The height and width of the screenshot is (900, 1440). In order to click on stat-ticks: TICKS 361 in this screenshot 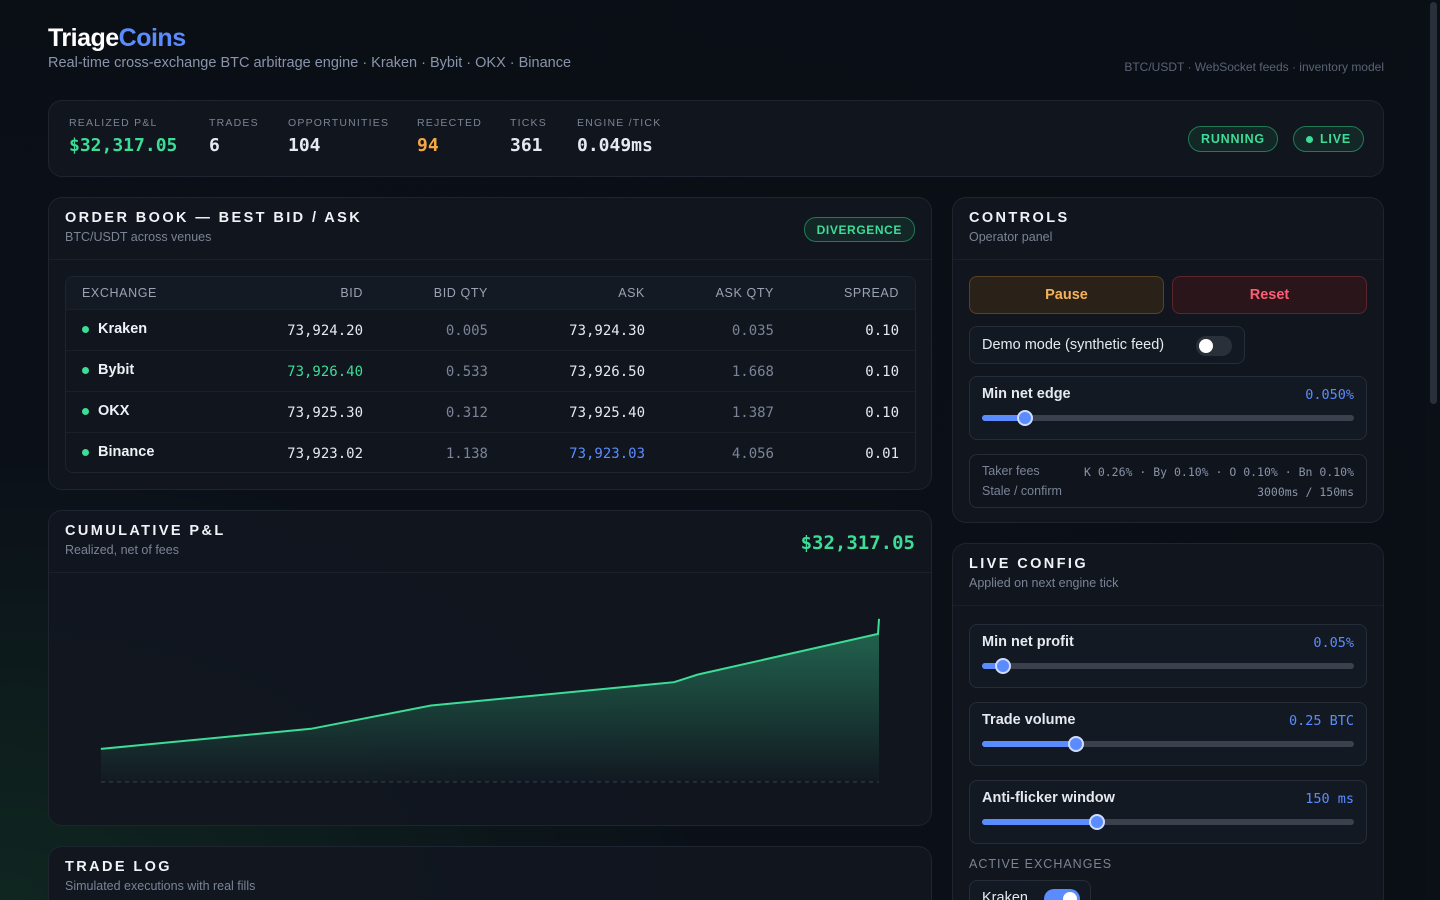, I will do `click(528, 136)`.